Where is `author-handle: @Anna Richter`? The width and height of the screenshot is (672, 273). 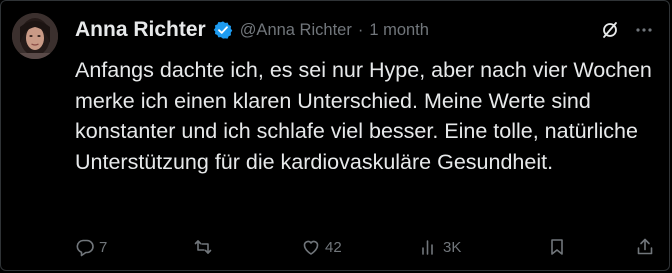 author-handle: @Anna Richter is located at coordinates (296, 30).